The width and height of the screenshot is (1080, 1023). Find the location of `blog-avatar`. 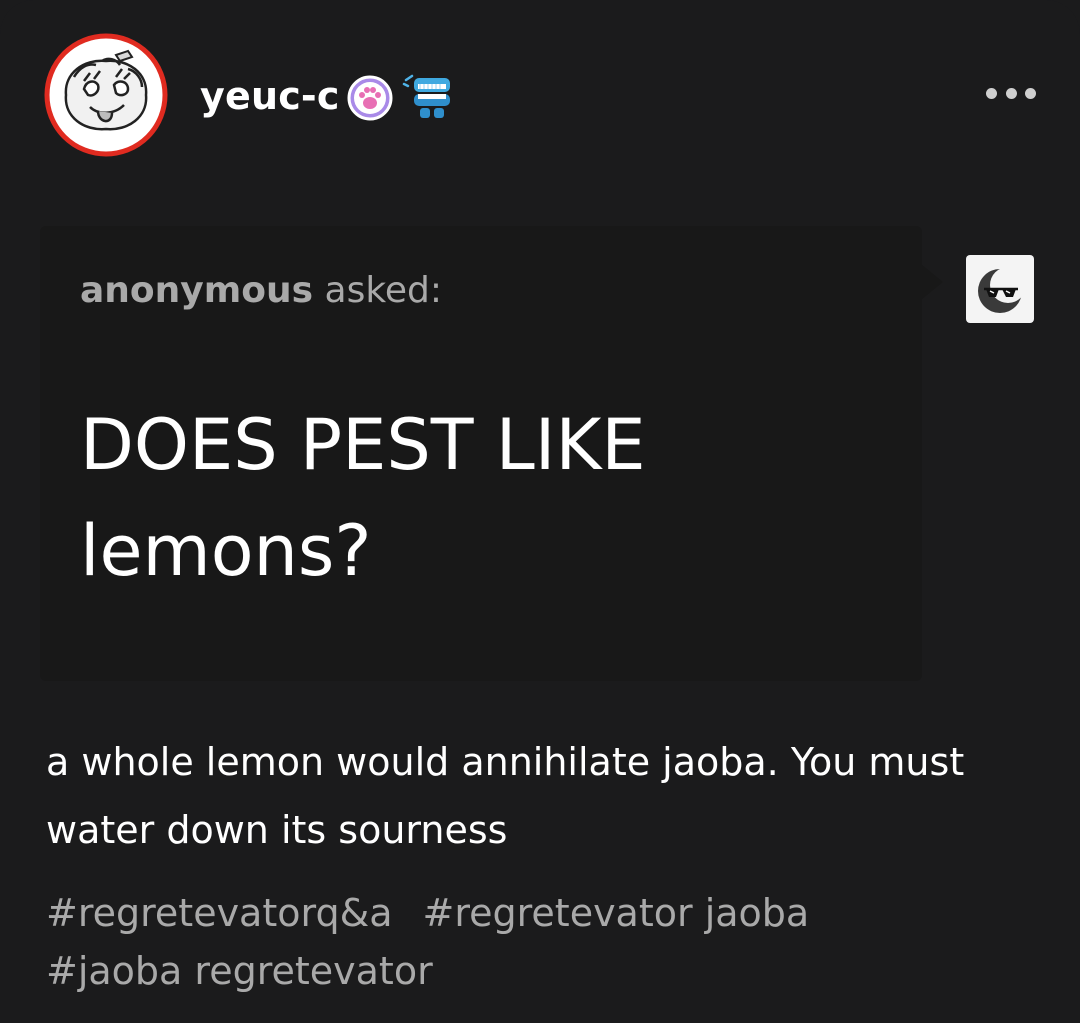

blog-avatar is located at coordinates (106, 95).